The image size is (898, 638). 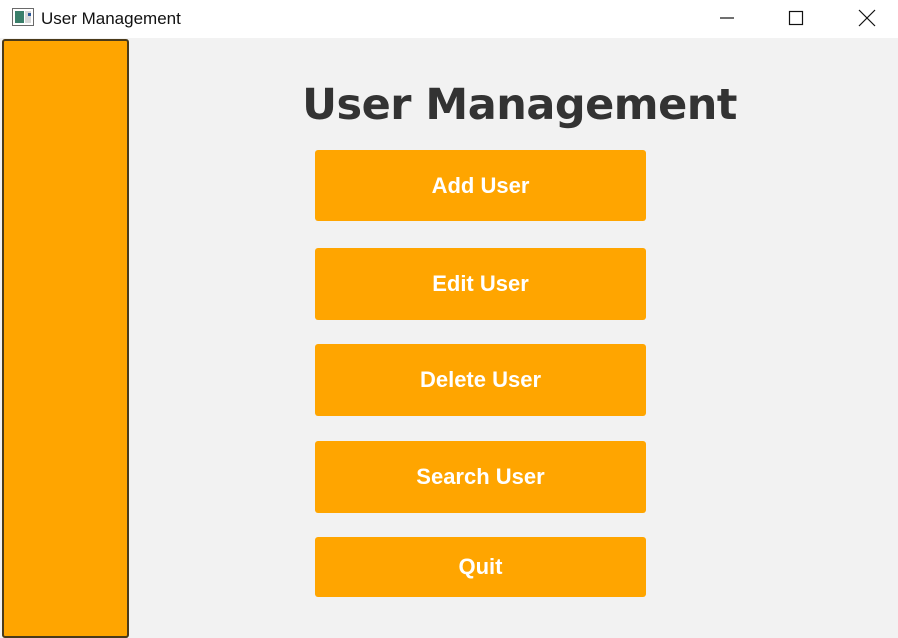 I want to click on add-user-button: Add User, so click(x=480, y=185).